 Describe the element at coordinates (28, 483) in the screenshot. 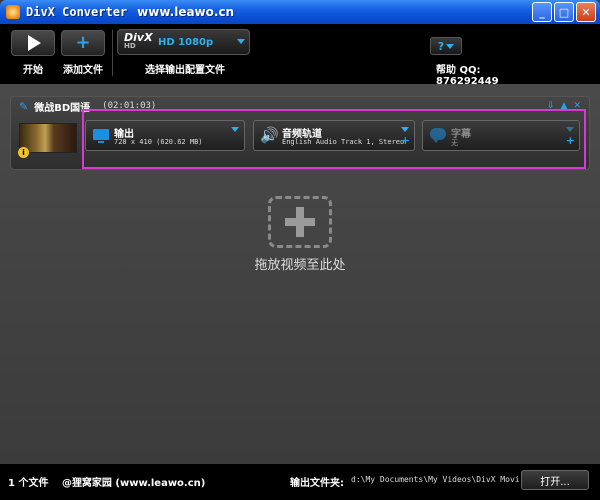

I see `file-count: 1 个文件` at that location.